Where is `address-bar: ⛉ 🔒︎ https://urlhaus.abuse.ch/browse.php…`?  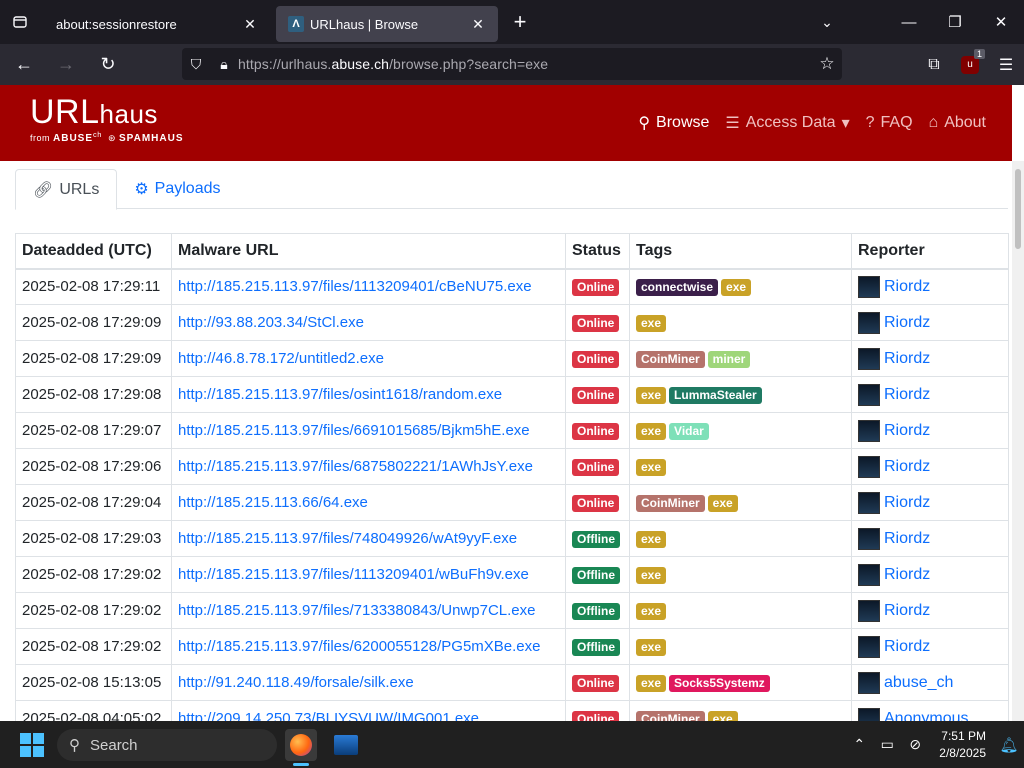
address-bar: ⛉ 🔒︎ https://urlhaus.abuse.ch/browse.php… is located at coordinates (512, 64).